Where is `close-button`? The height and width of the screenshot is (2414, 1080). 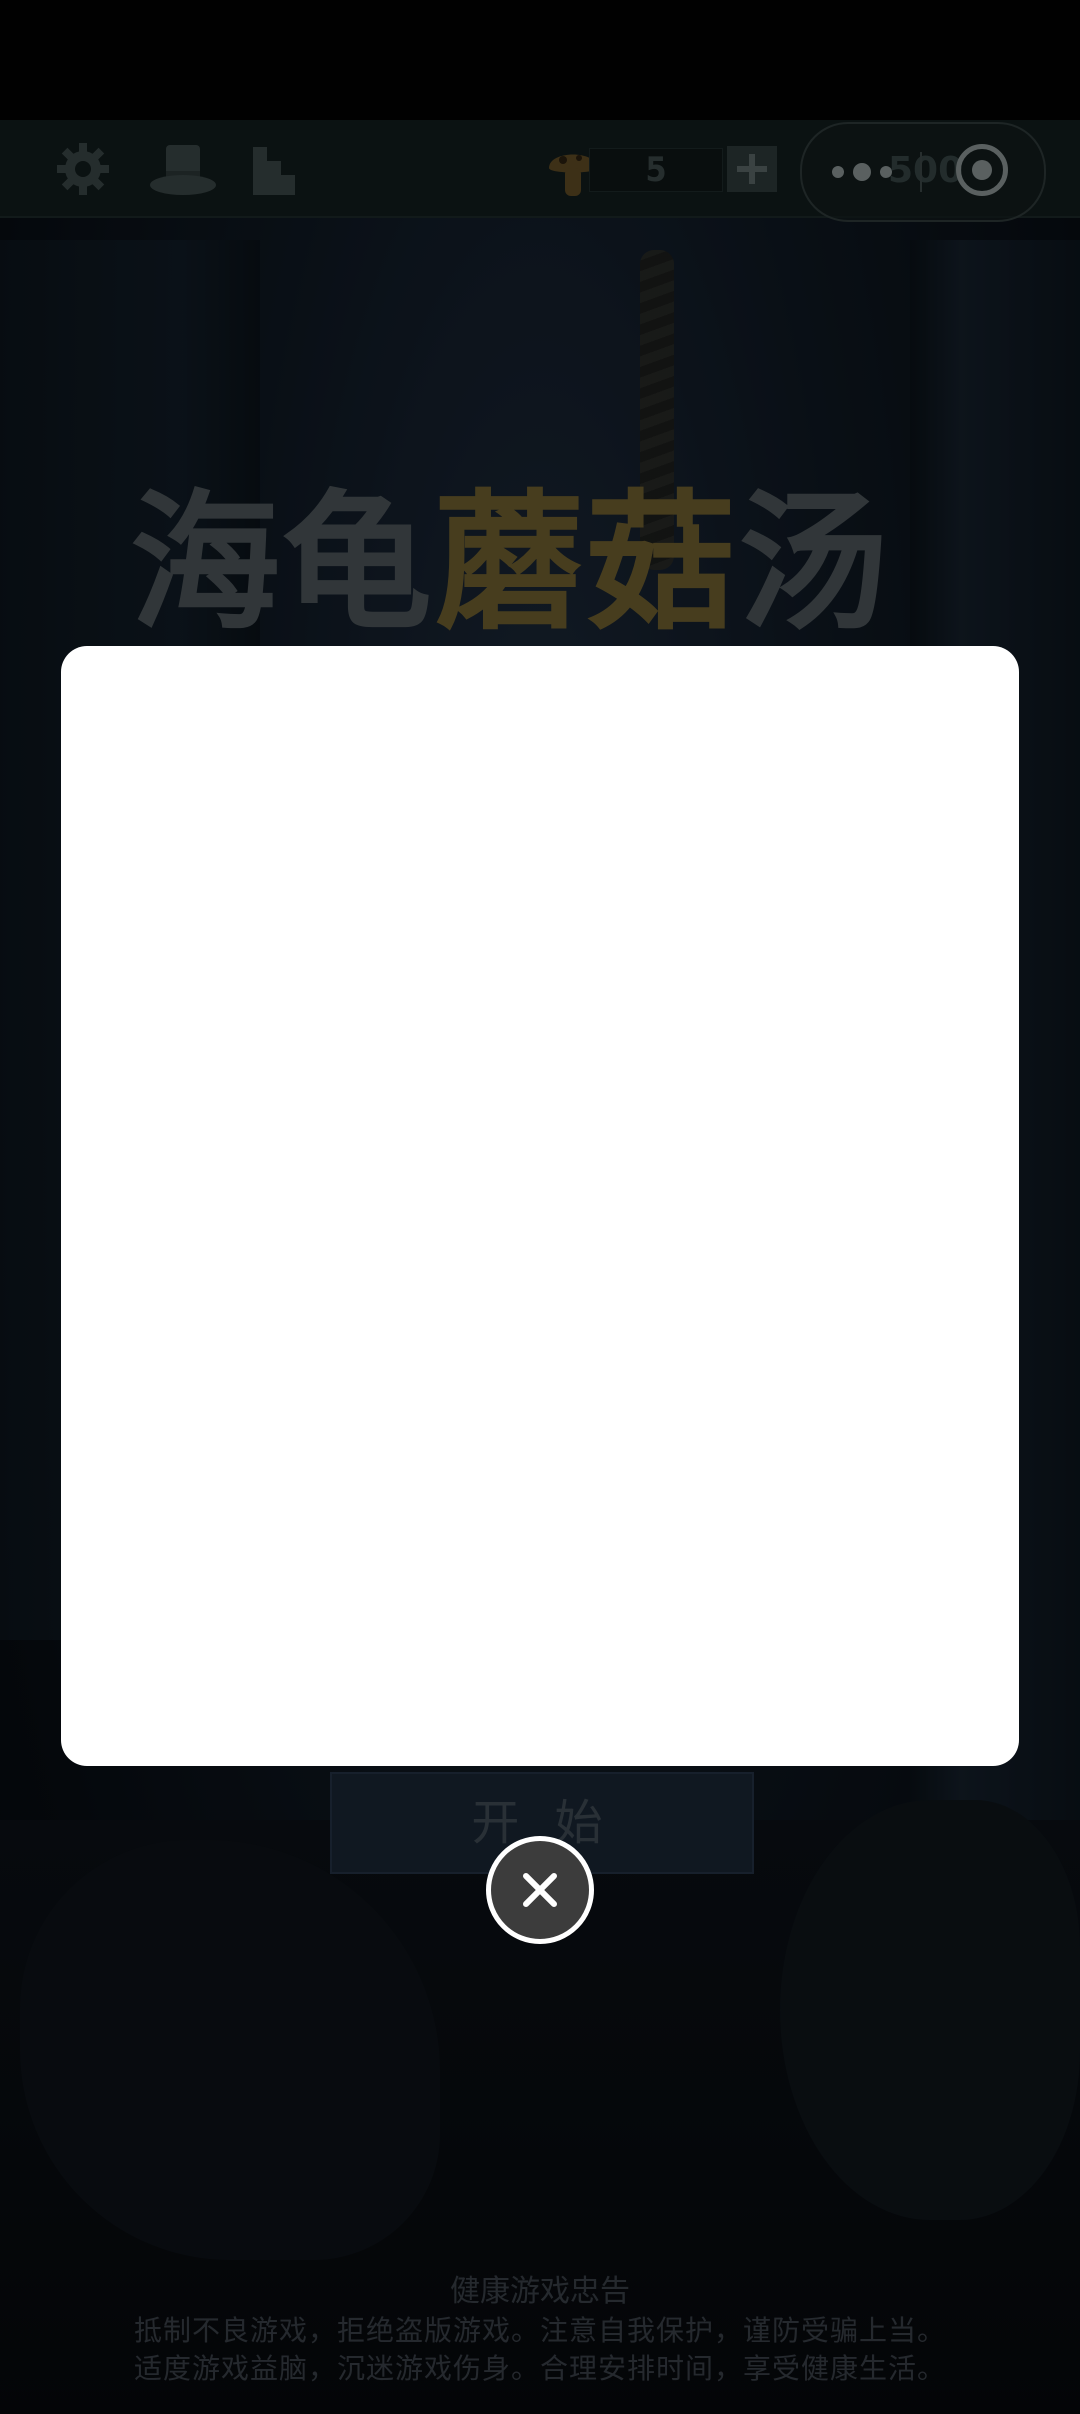 close-button is located at coordinates (540, 1890).